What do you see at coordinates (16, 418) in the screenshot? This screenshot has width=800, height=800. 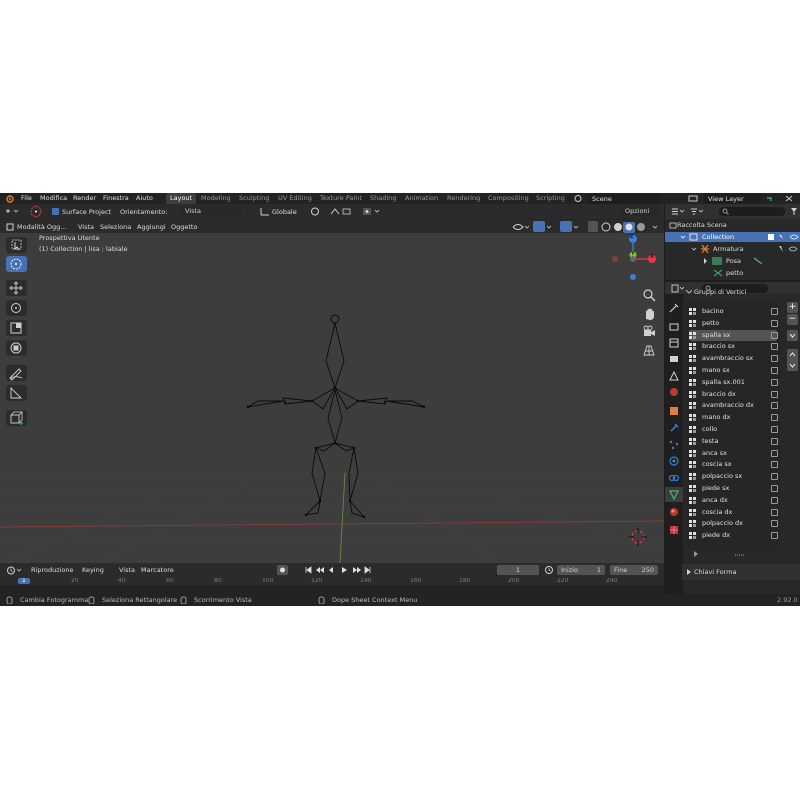 I see `tool-add-cube` at bounding box center [16, 418].